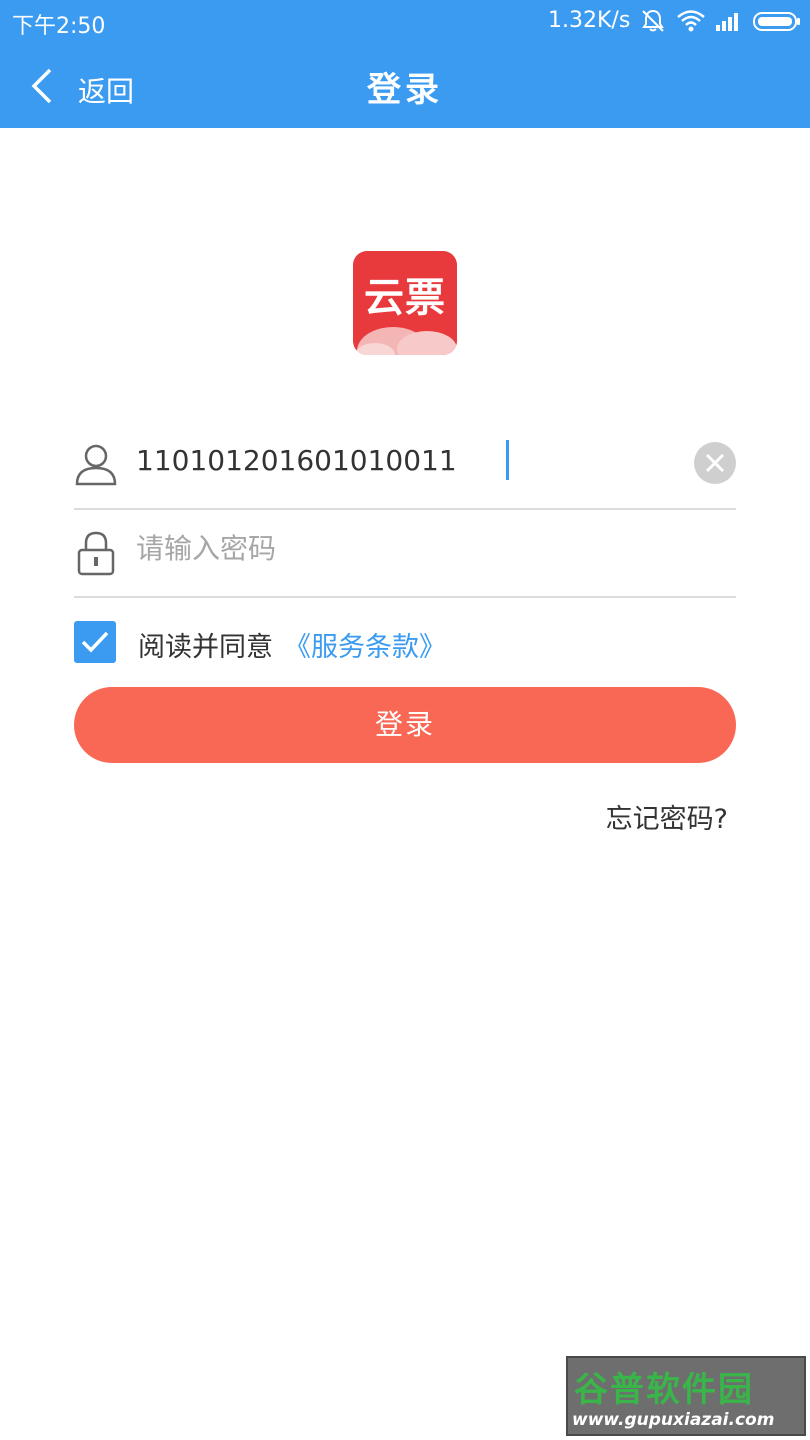 The width and height of the screenshot is (810, 1440). Describe the element at coordinates (205, 647) in the screenshot. I see `agree-text: 阅读并同意` at that location.